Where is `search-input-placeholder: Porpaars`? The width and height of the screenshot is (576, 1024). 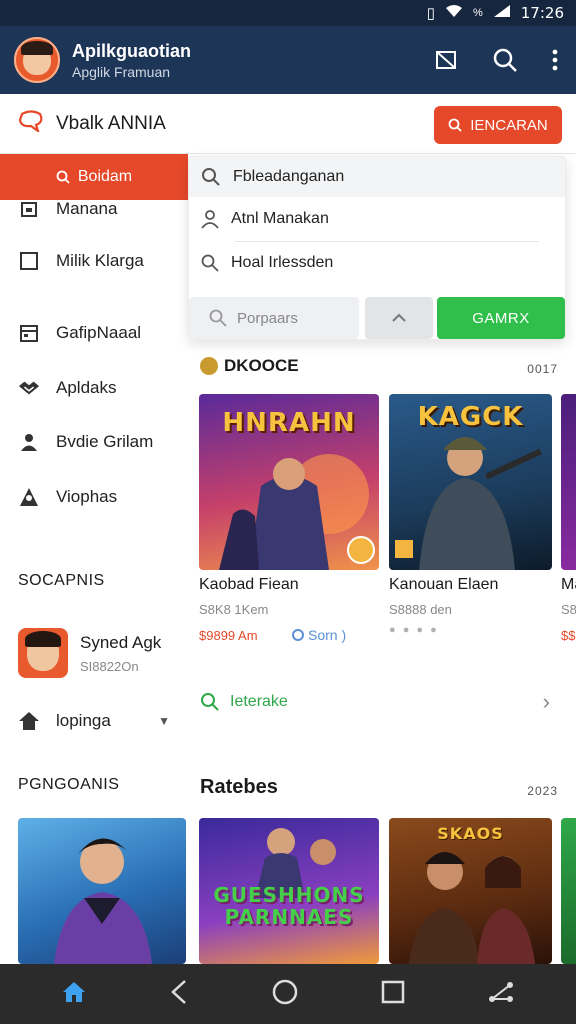 search-input-placeholder: Porpaars is located at coordinates (267, 318).